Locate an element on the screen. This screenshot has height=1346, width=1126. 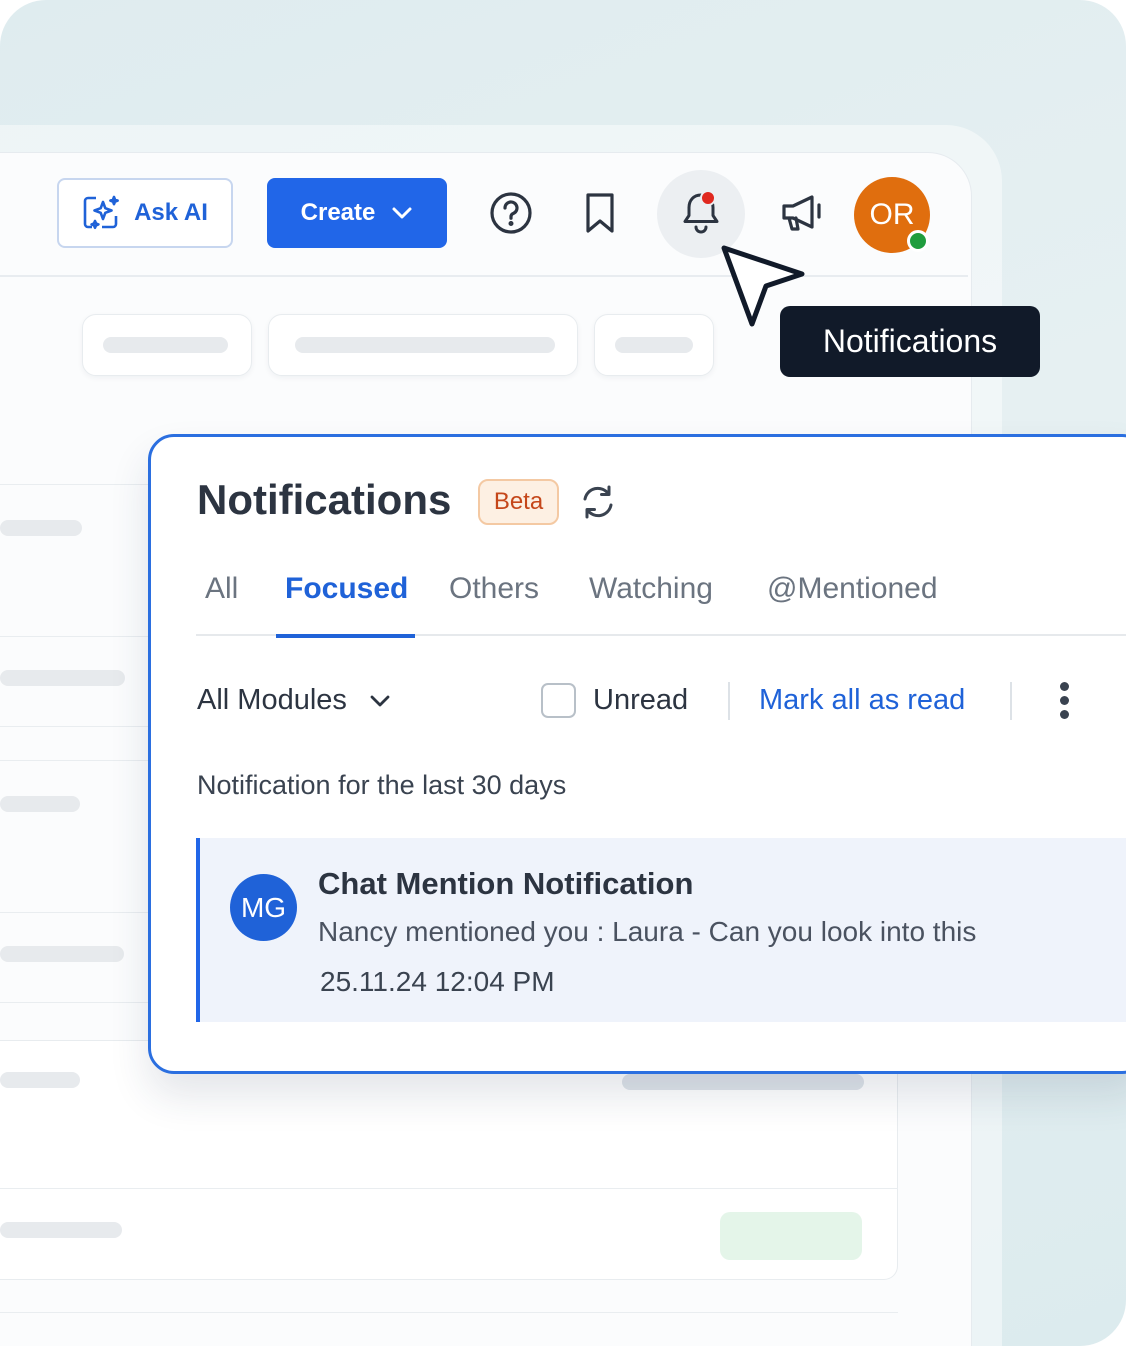
notification-initials: MG is located at coordinates (263, 907).